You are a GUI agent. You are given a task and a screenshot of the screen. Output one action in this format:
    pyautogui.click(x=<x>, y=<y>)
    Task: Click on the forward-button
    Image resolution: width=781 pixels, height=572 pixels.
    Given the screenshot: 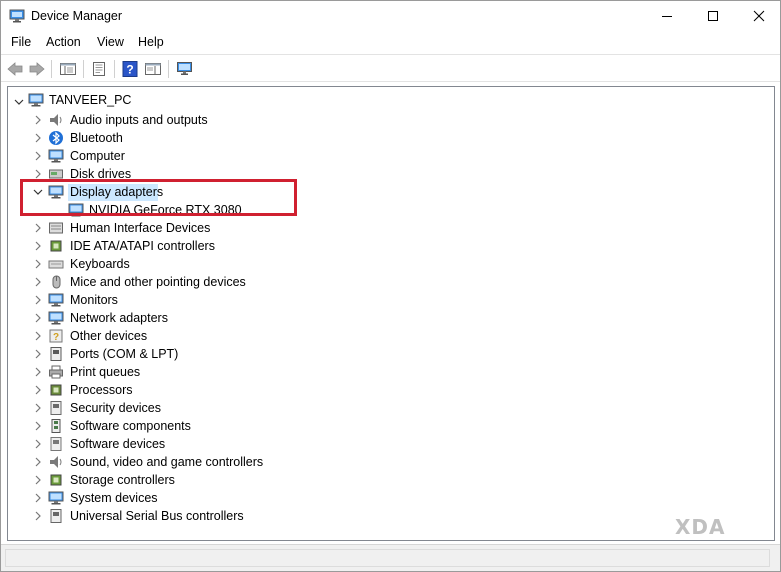 What is the action you would take?
    pyautogui.click(x=37, y=69)
    